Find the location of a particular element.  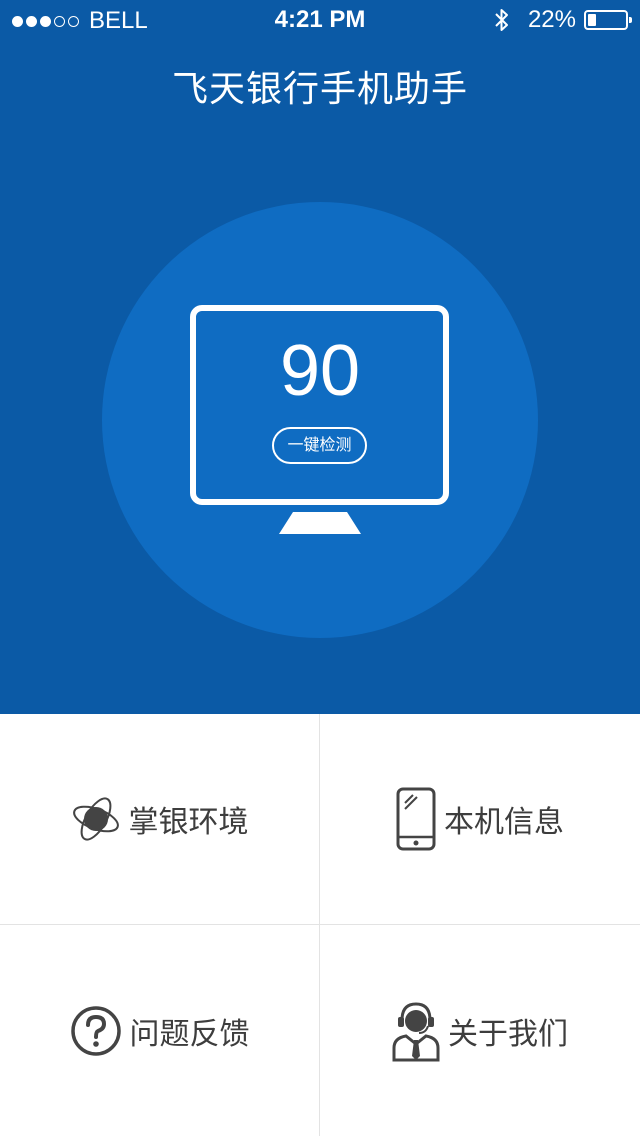

menu-item-about-us: 关于我们 is located at coordinates (480, 1030).